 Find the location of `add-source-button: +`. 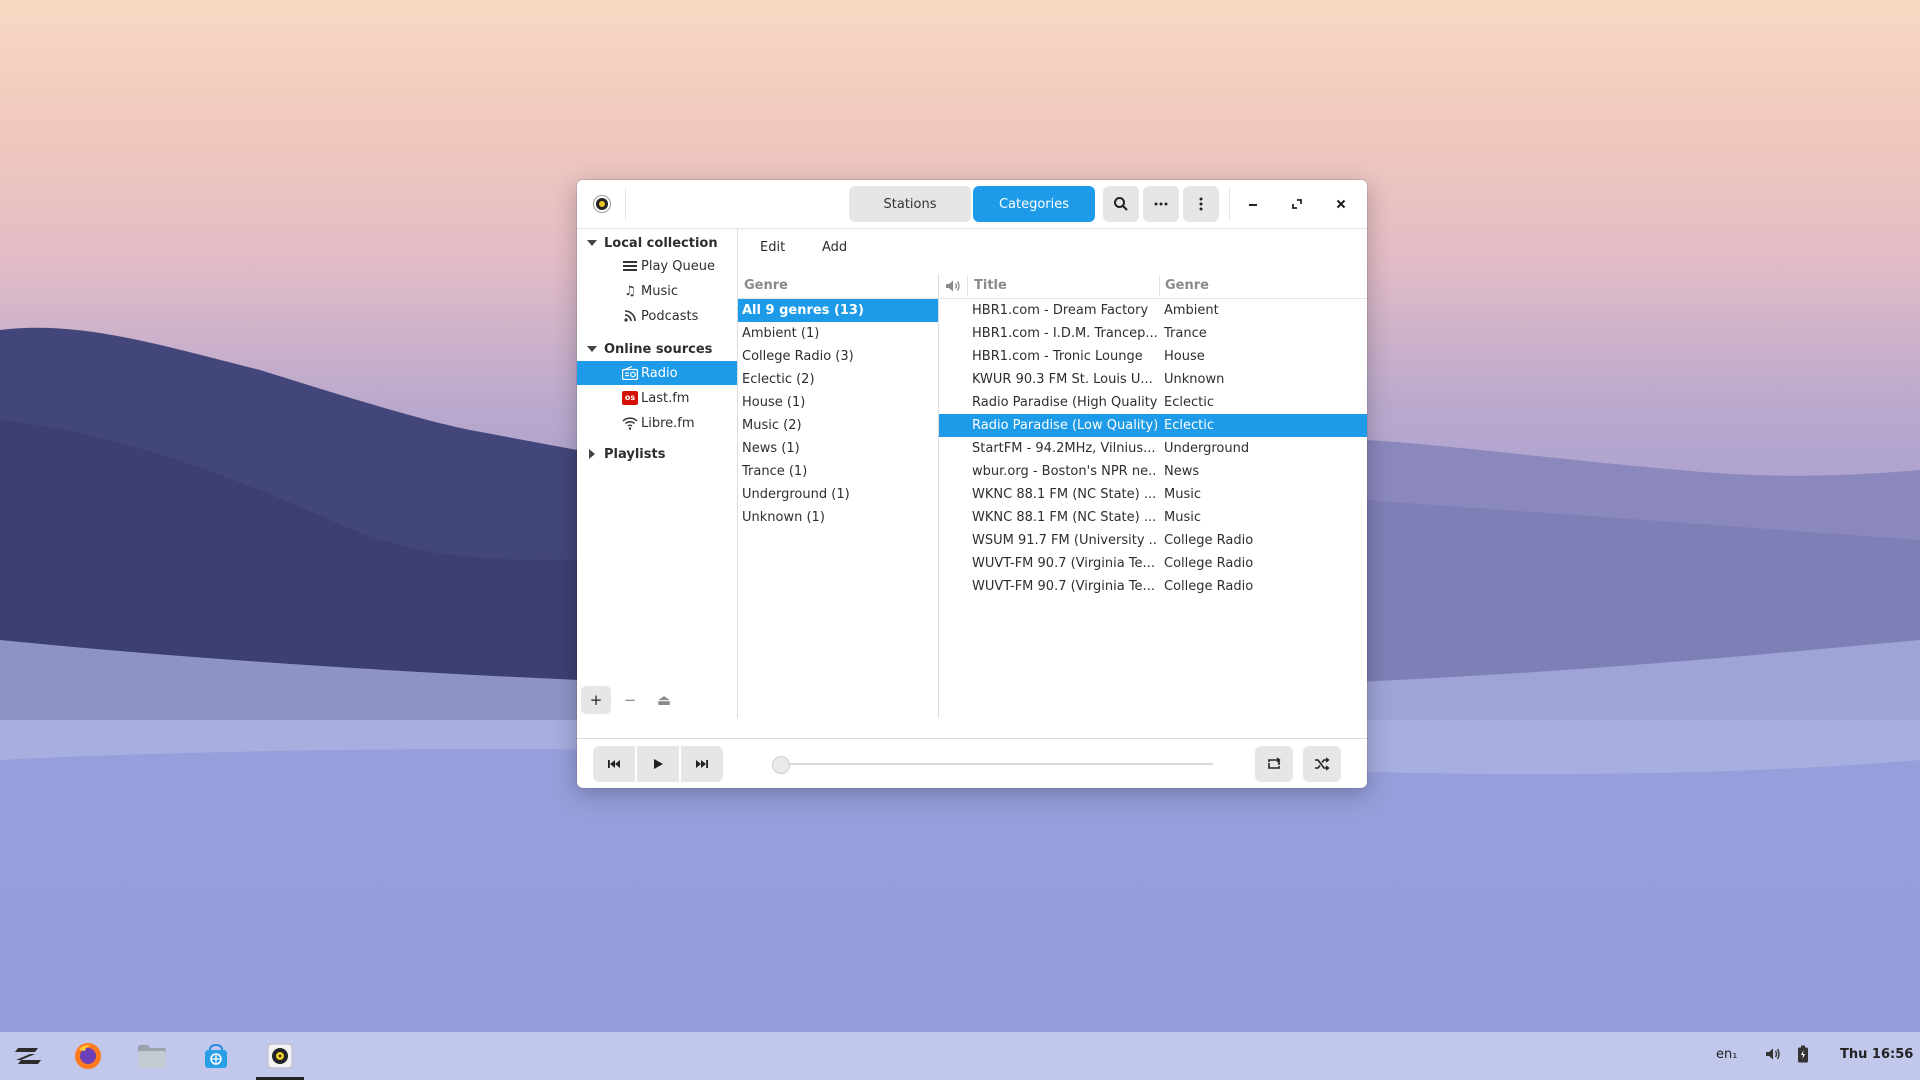

add-source-button: + is located at coordinates (596, 700).